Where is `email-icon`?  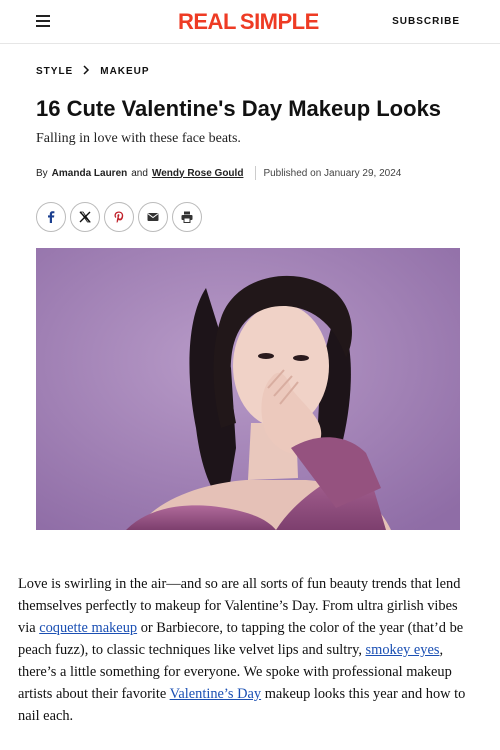 email-icon is located at coordinates (153, 217).